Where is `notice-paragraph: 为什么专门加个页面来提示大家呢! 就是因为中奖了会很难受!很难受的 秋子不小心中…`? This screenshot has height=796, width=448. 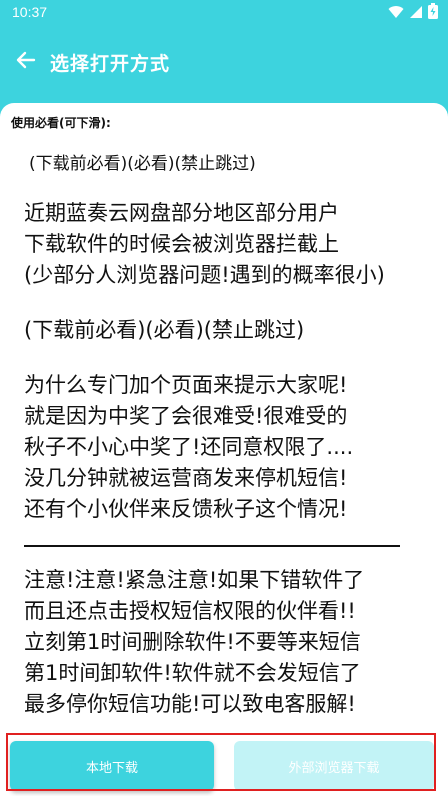 notice-paragraph: 为什么专门加个页面来提示大家呢! 就是因为中奖了会很难受!很难受的 秋子不小心中… is located at coordinates (189, 447).